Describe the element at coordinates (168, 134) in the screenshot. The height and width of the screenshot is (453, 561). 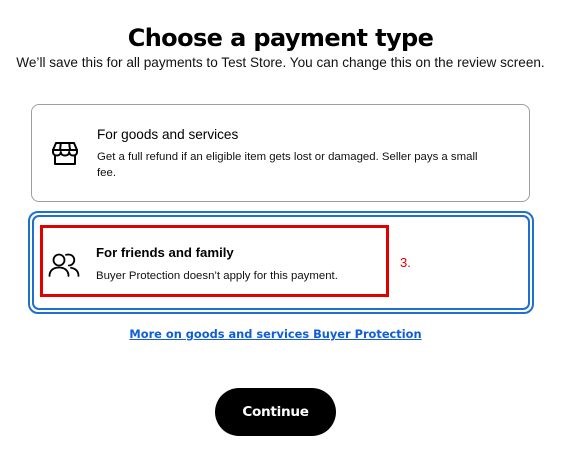
I see `option-title: For goods and services` at that location.